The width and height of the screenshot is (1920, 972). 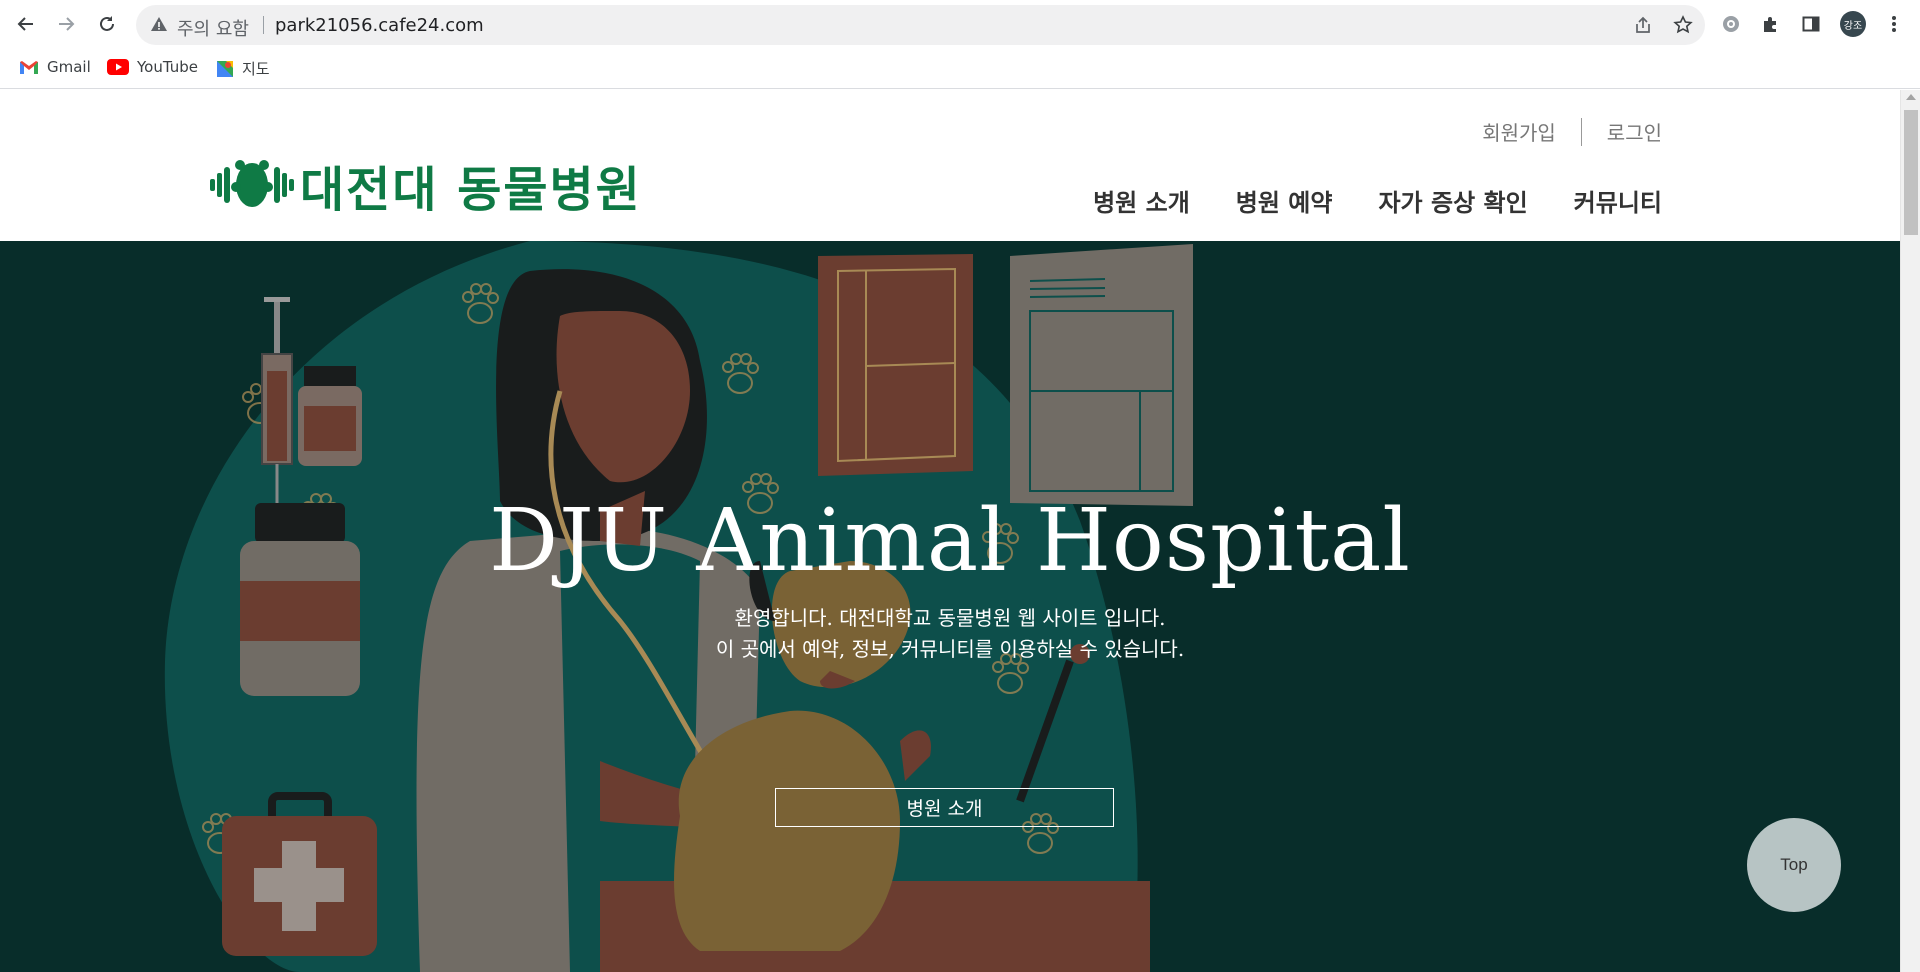 I want to click on browser-toolbar: 주의 요함 park21056.cafe24.com 강조, so click(x=960, y=23).